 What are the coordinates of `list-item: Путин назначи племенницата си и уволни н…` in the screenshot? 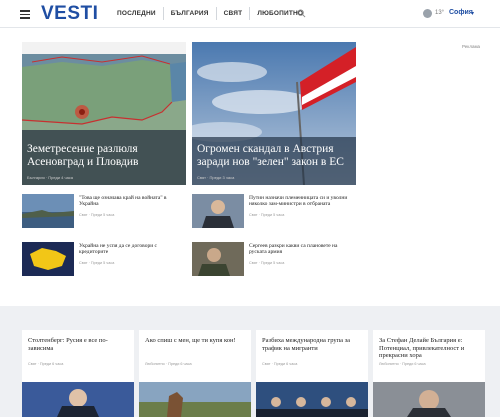 It's located at (274, 212).